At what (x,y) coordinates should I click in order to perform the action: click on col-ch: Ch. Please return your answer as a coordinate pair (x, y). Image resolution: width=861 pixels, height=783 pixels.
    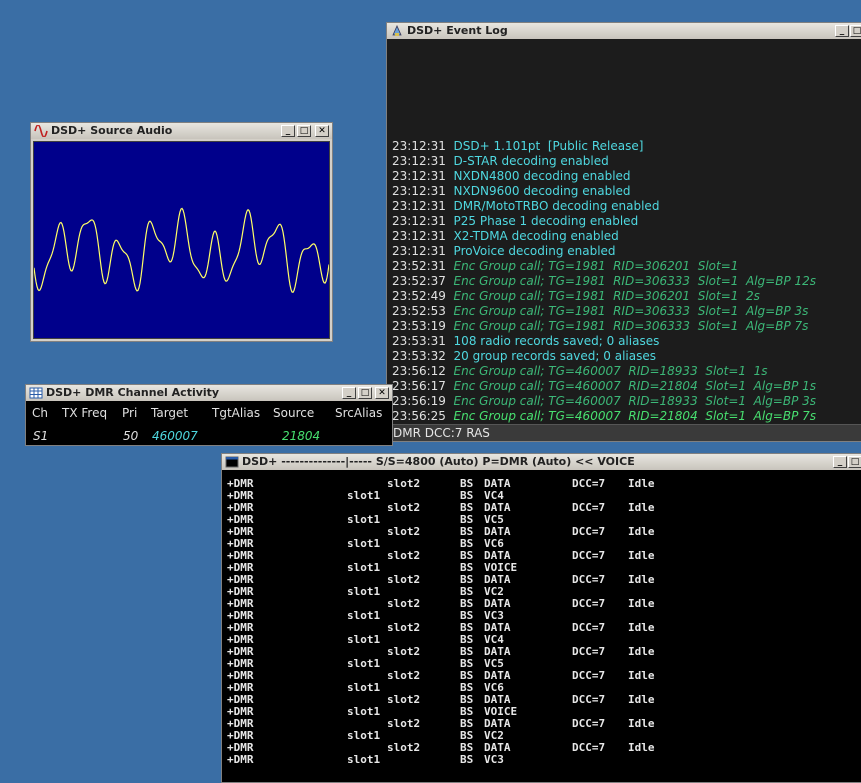
    Looking at the image, I should click on (40, 413).